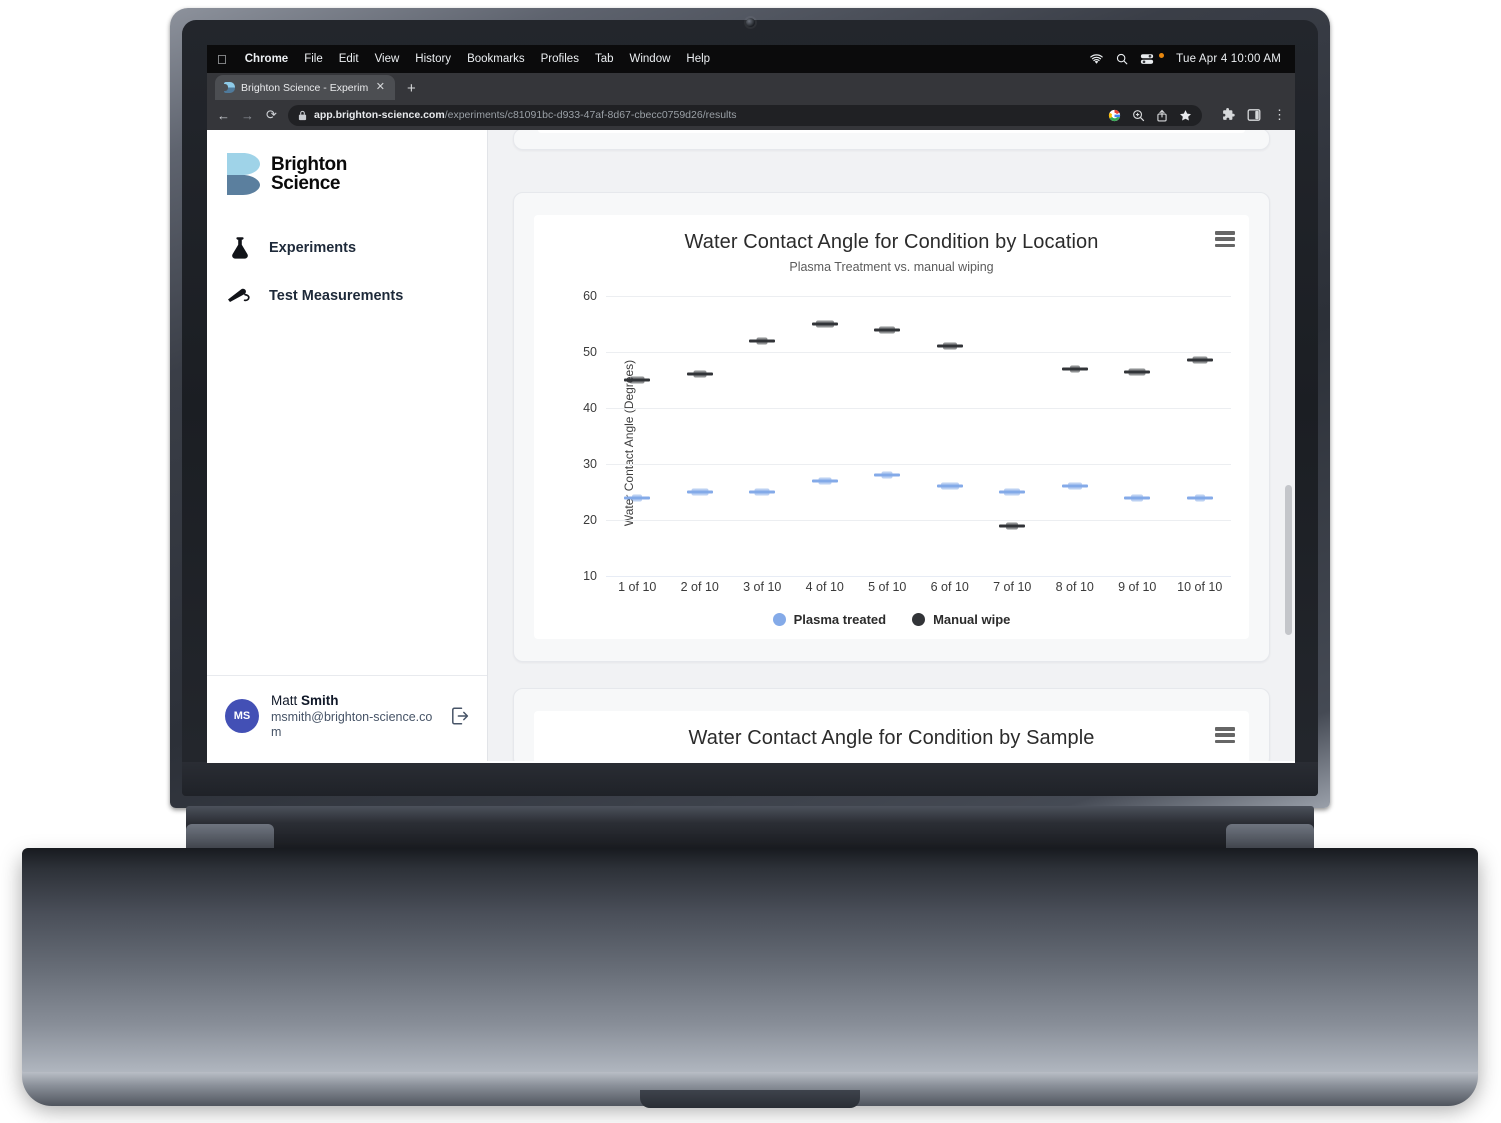 The image size is (1501, 1123). What do you see at coordinates (460, 716) in the screenshot?
I see `logout-icon` at bounding box center [460, 716].